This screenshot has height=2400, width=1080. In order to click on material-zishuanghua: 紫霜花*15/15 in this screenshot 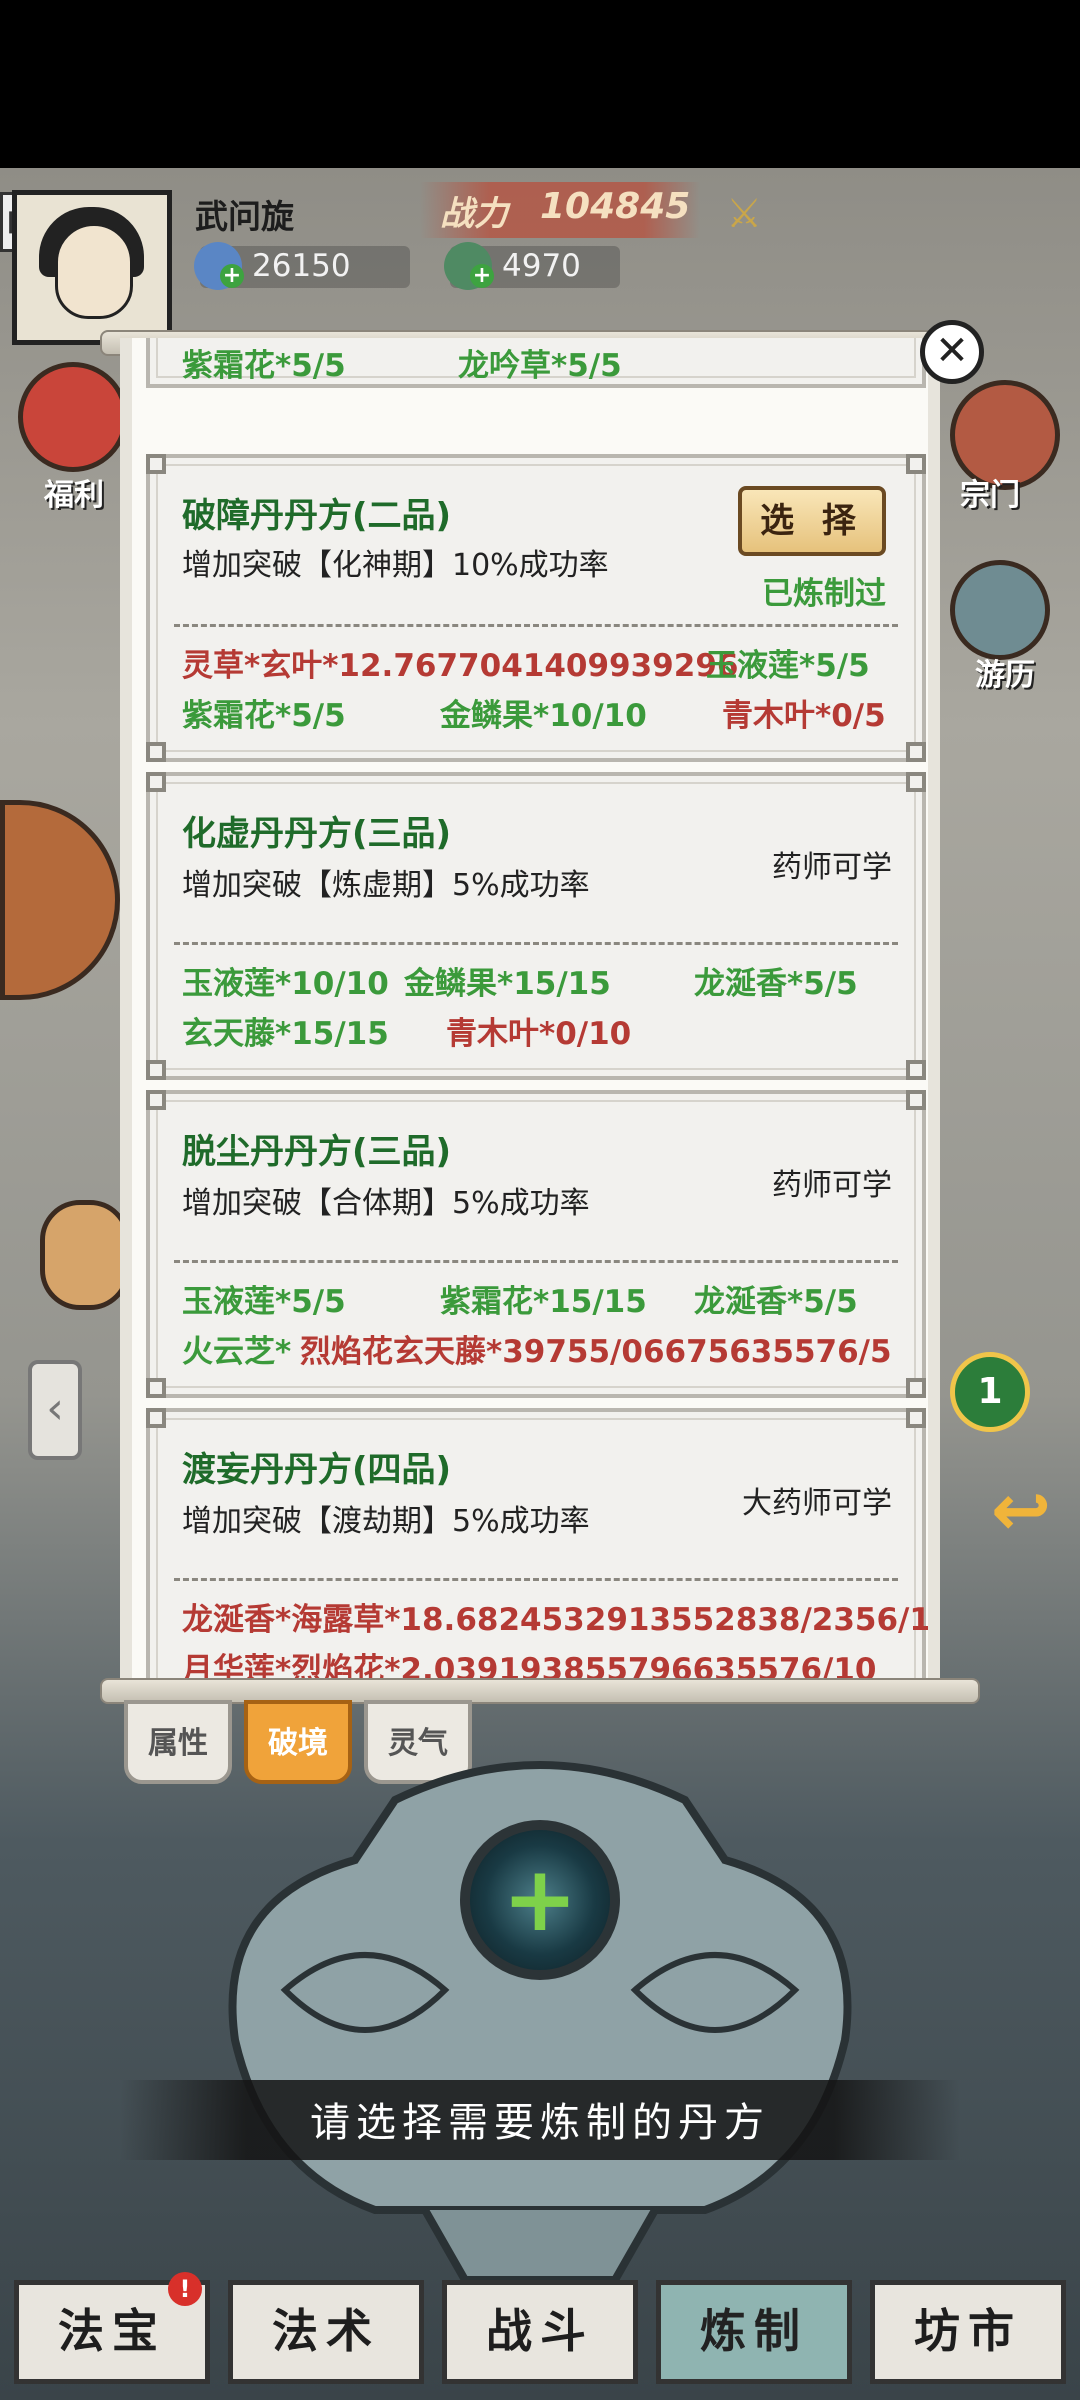, I will do `click(543, 1302)`.